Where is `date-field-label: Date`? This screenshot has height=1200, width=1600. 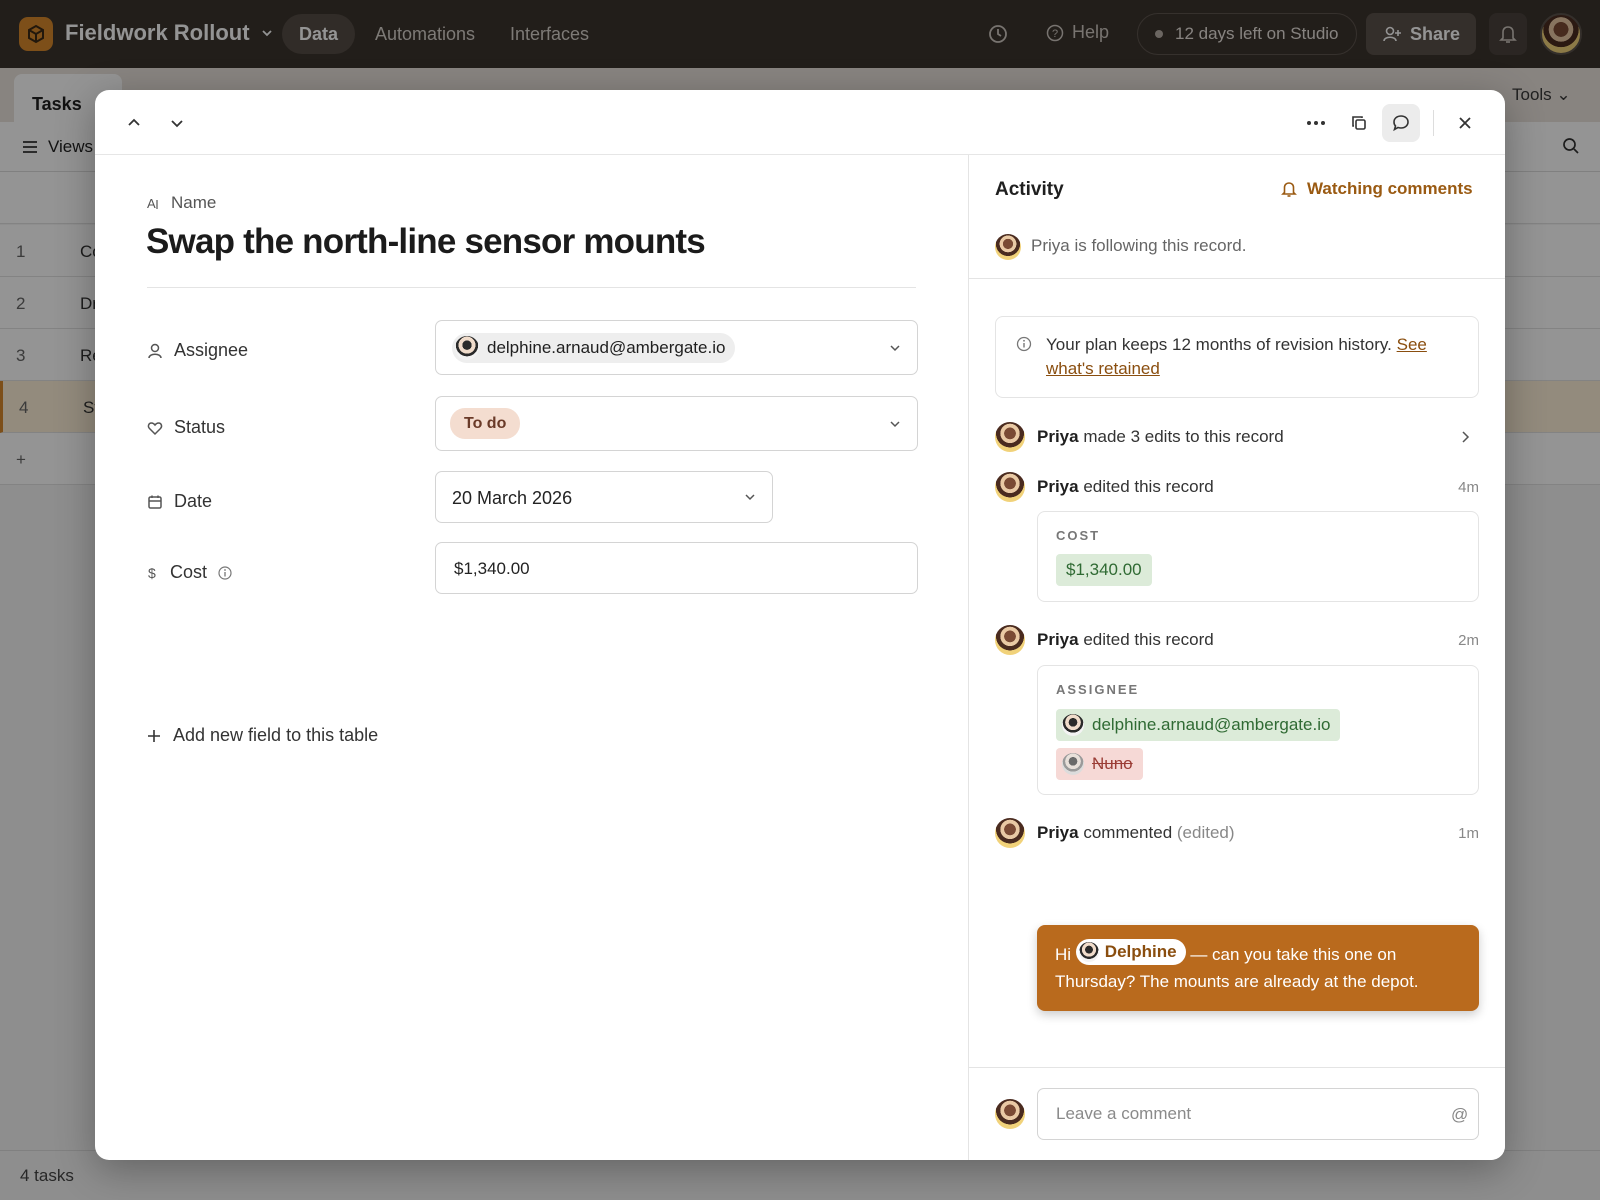
date-field-label: Date is located at coordinates (179, 501).